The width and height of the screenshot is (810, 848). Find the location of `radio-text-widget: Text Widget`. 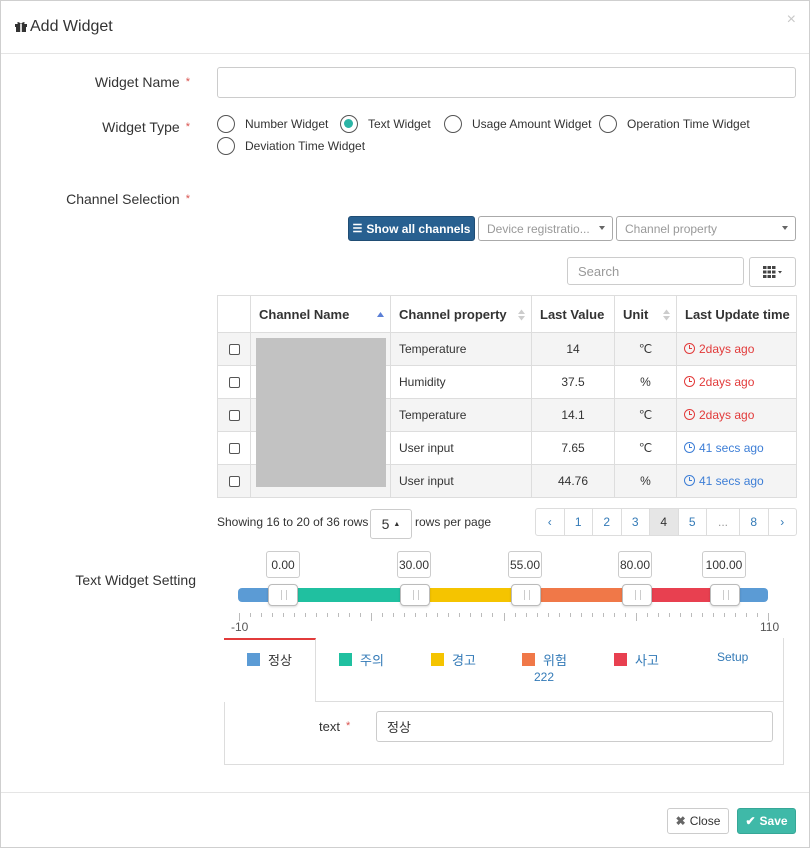

radio-text-widget: Text Widget is located at coordinates (385, 124).